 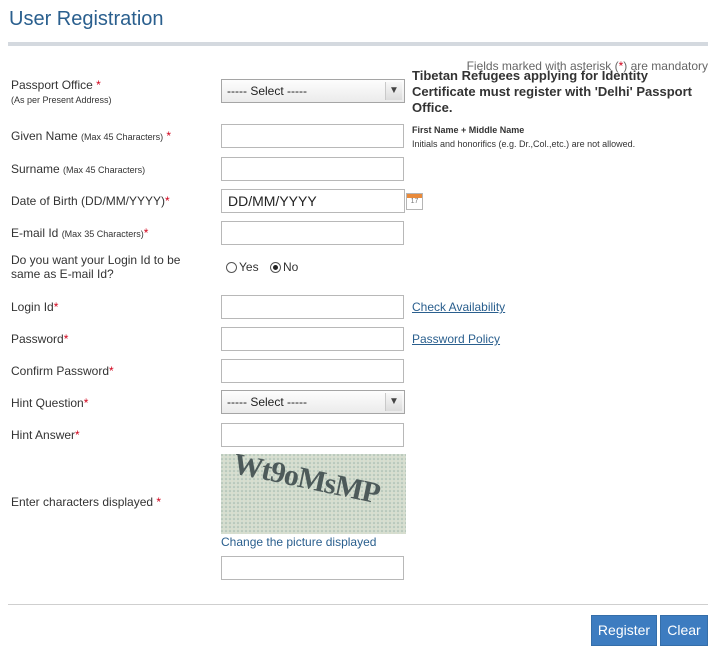 What do you see at coordinates (231, 267) in the screenshot?
I see `radio-unchecked-icon` at bounding box center [231, 267].